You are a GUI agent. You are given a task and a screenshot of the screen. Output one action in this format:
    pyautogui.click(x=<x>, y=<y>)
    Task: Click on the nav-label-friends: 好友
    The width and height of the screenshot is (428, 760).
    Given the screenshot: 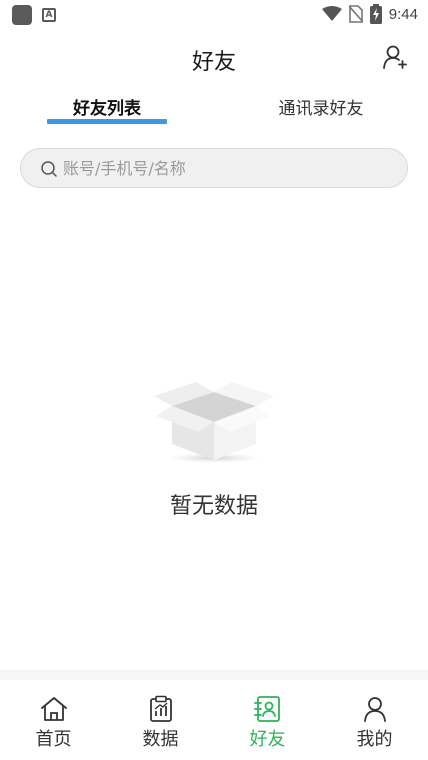 What is the action you would take?
    pyautogui.click(x=267, y=739)
    